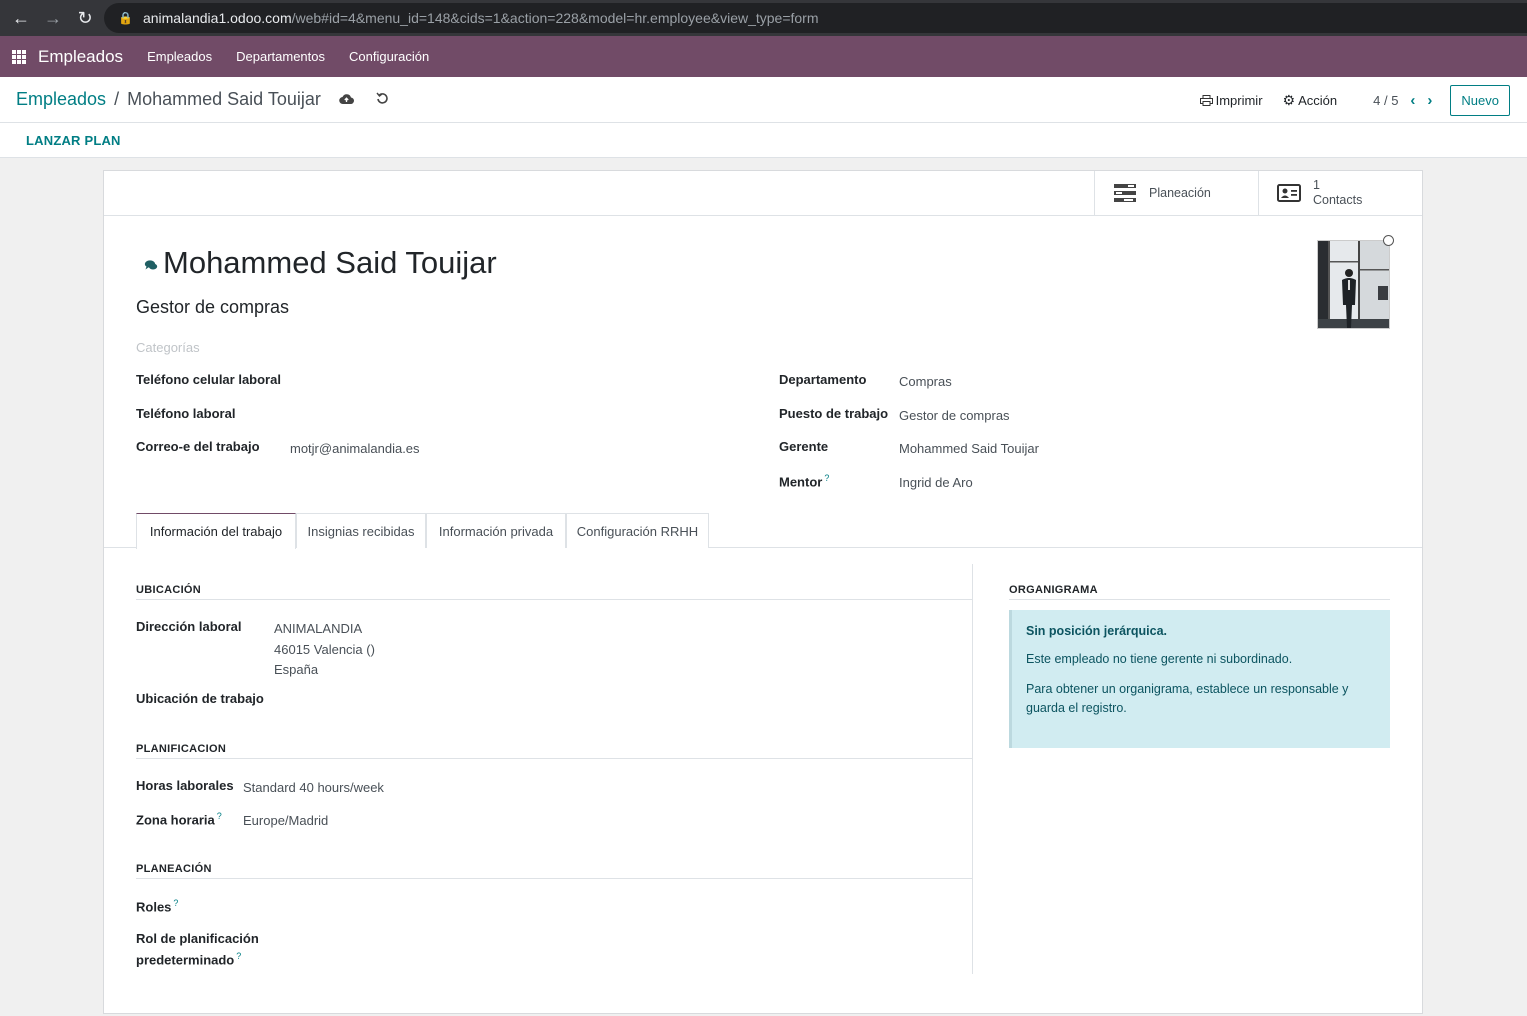  What do you see at coordinates (1125, 193) in the screenshot?
I see `planning-icon` at bounding box center [1125, 193].